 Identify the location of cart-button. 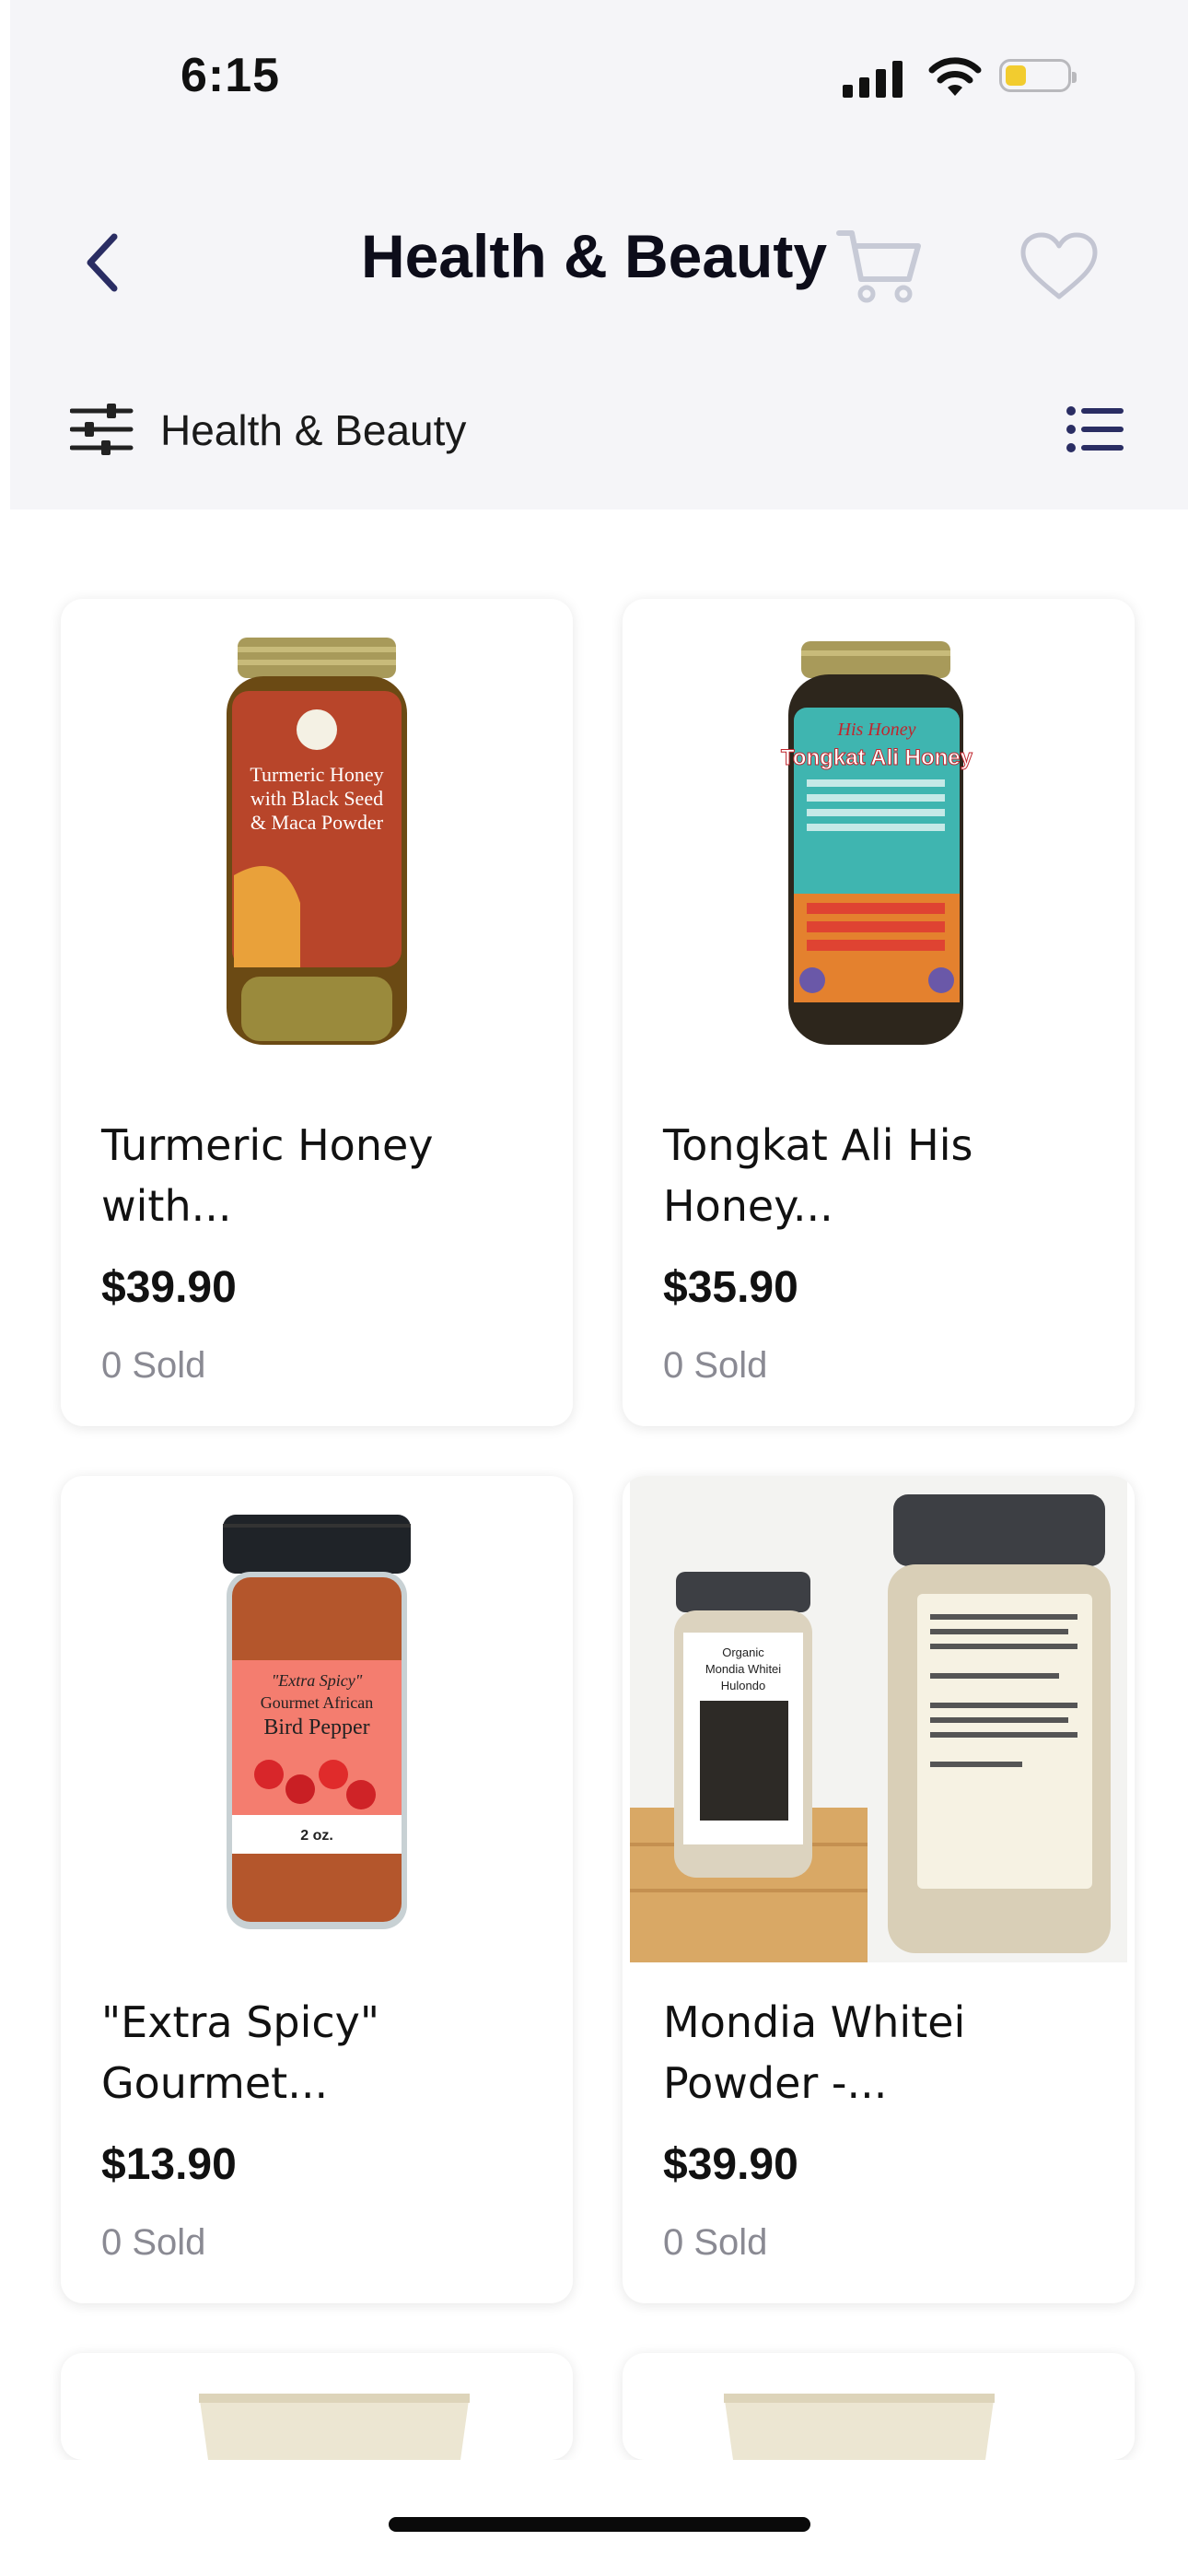
(879, 267).